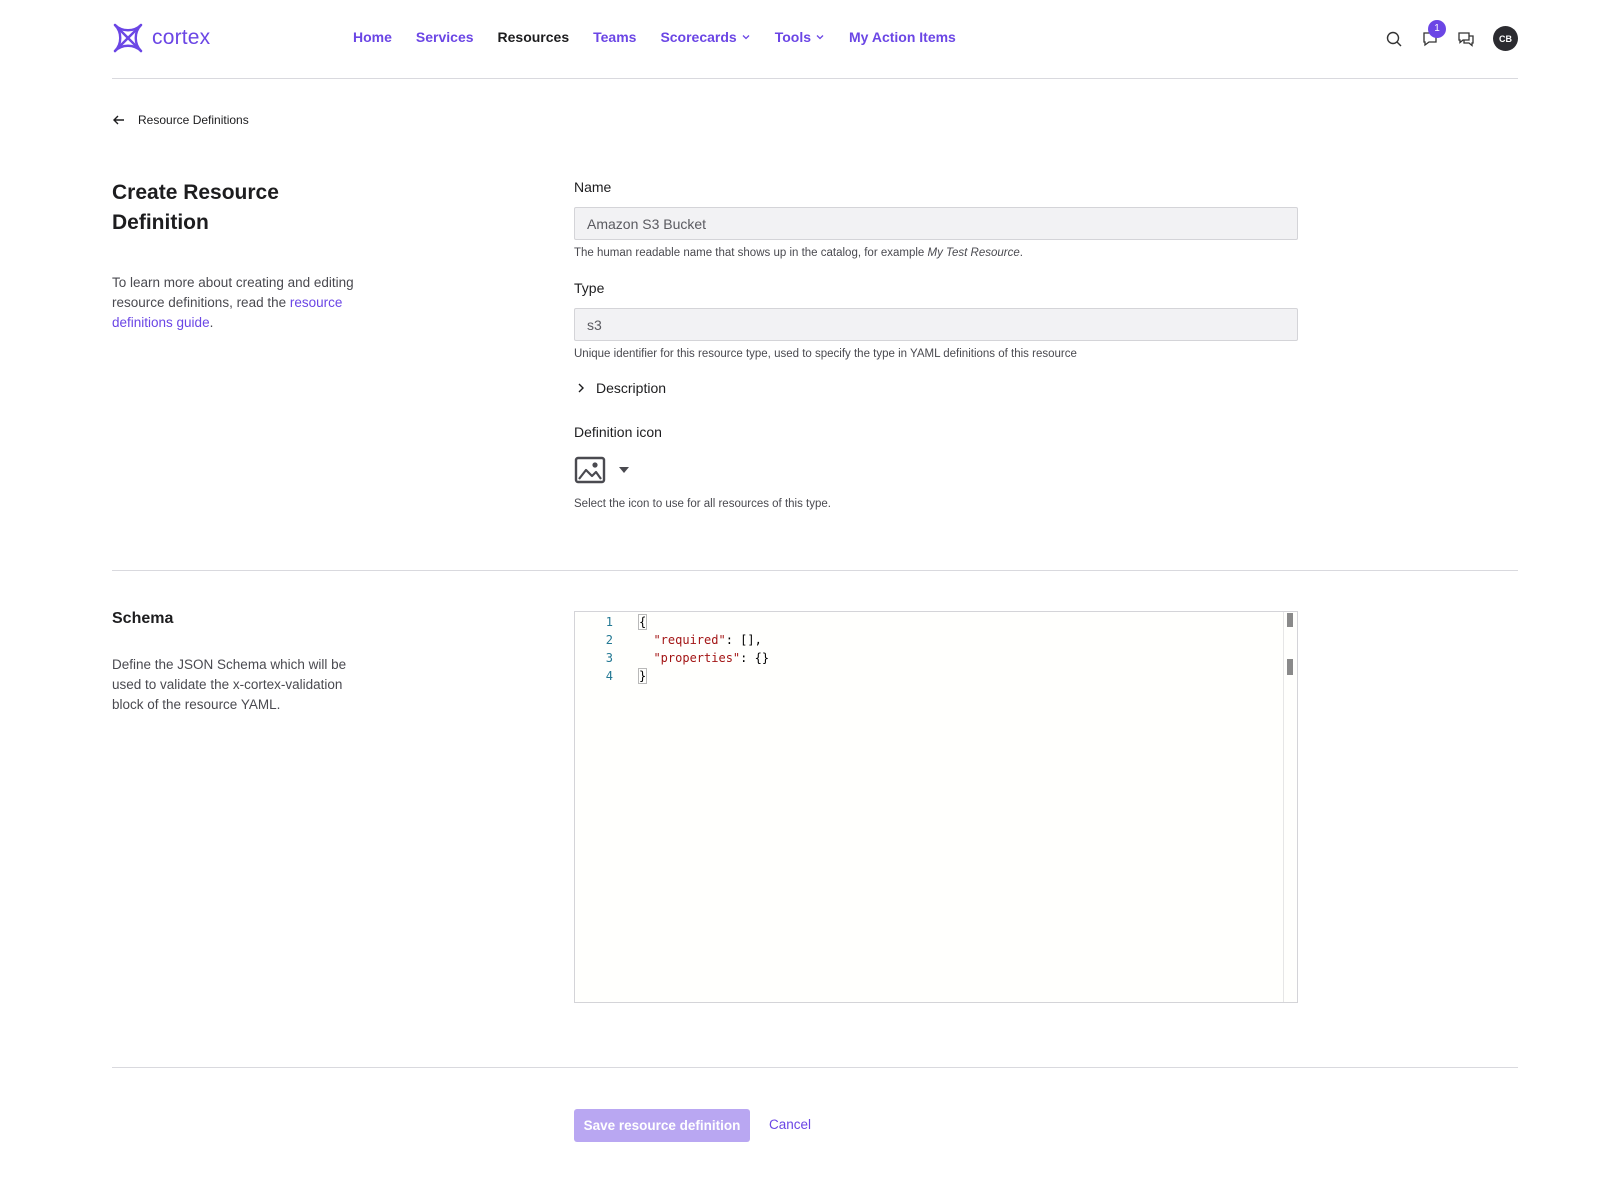  Describe the element at coordinates (593, 187) in the screenshot. I see `name-label: Name` at that location.